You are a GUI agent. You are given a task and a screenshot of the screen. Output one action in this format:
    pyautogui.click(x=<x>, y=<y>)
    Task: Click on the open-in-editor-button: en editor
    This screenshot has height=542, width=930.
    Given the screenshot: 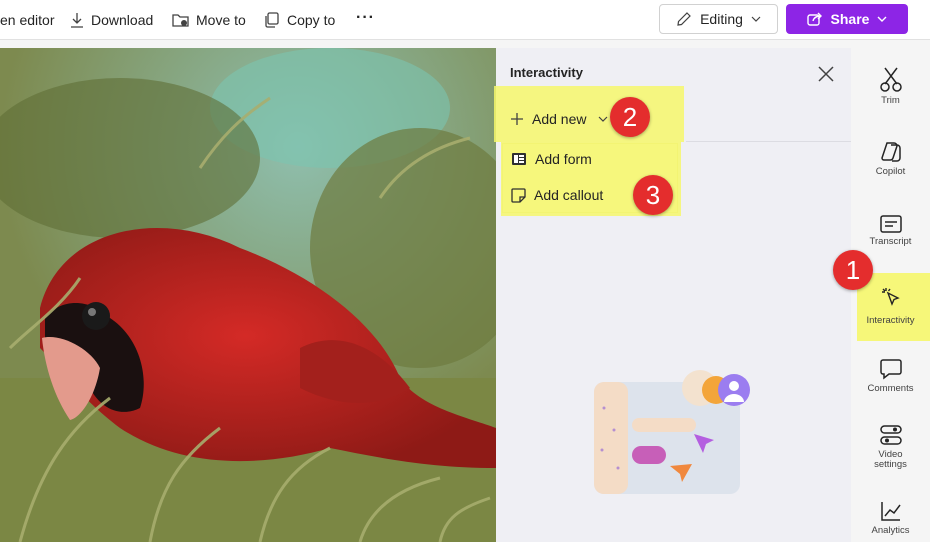 What is the action you would take?
    pyautogui.click(x=27, y=20)
    